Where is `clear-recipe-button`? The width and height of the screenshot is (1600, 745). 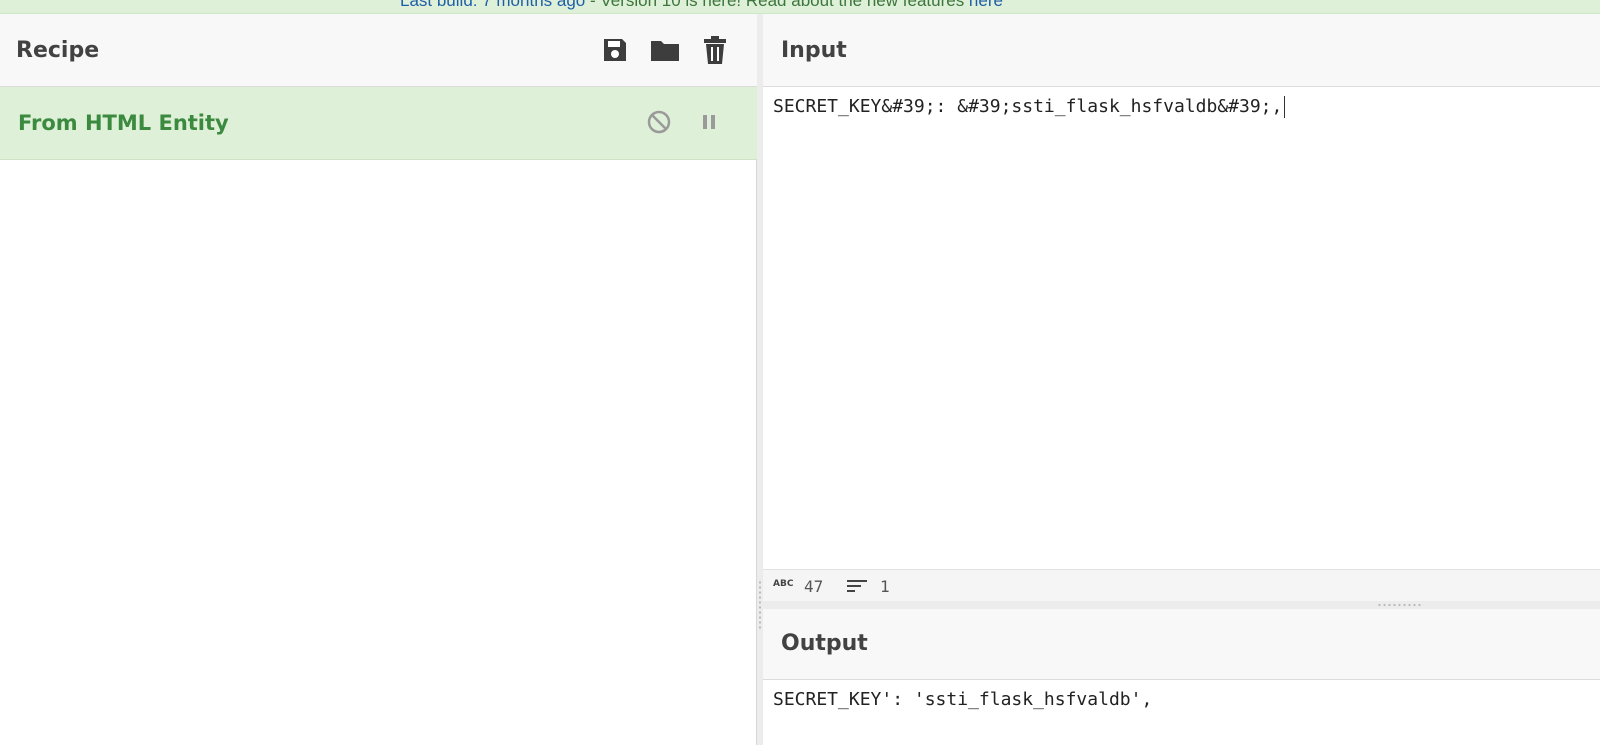
clear-recipe-button is located at coordinates (715, 50).